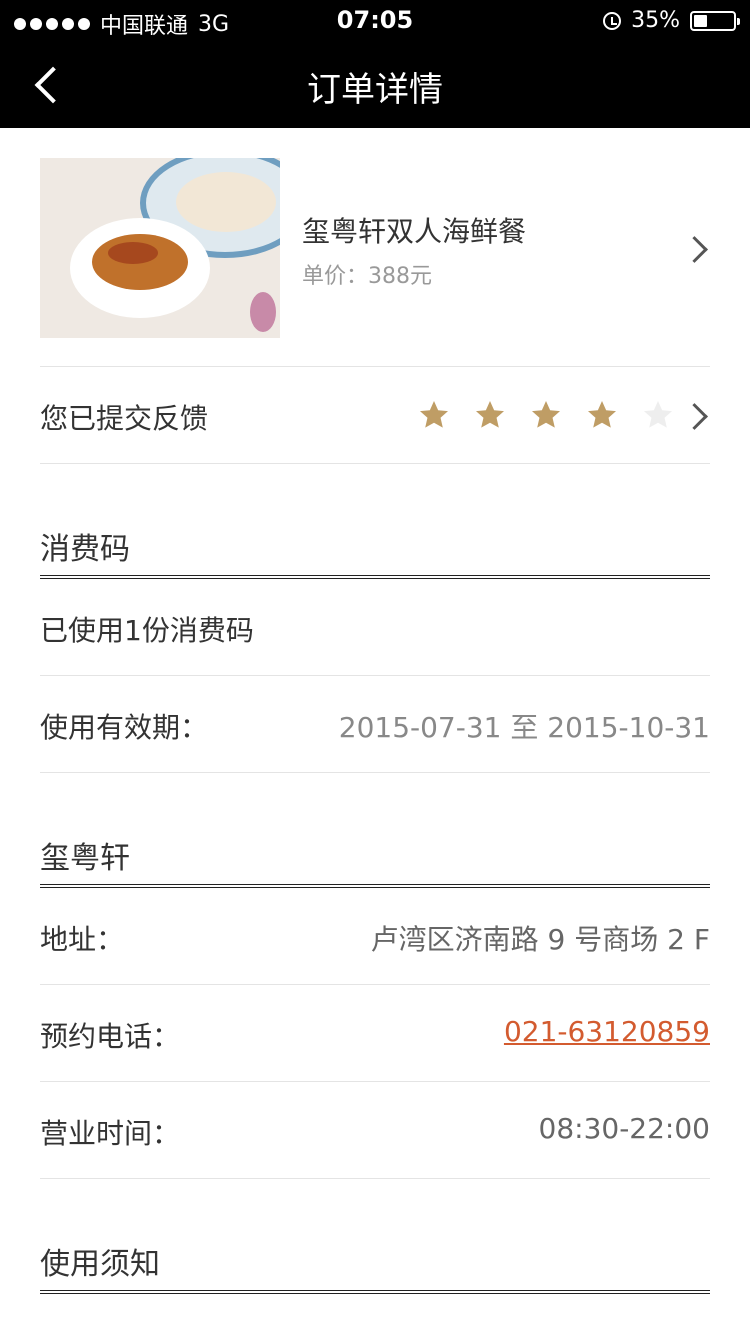 The height and width of the screenshot is (1334, 750). I want to click on battery-icon, so click(715, 20).